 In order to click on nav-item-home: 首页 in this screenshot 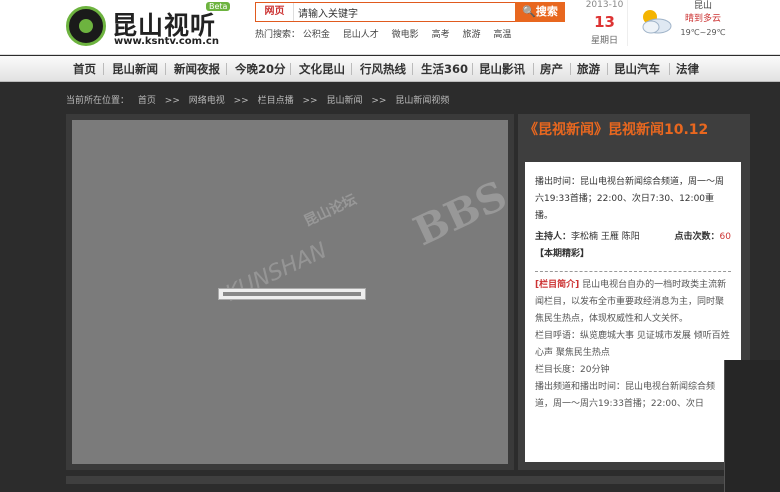, I will do `click(84, 69)`.